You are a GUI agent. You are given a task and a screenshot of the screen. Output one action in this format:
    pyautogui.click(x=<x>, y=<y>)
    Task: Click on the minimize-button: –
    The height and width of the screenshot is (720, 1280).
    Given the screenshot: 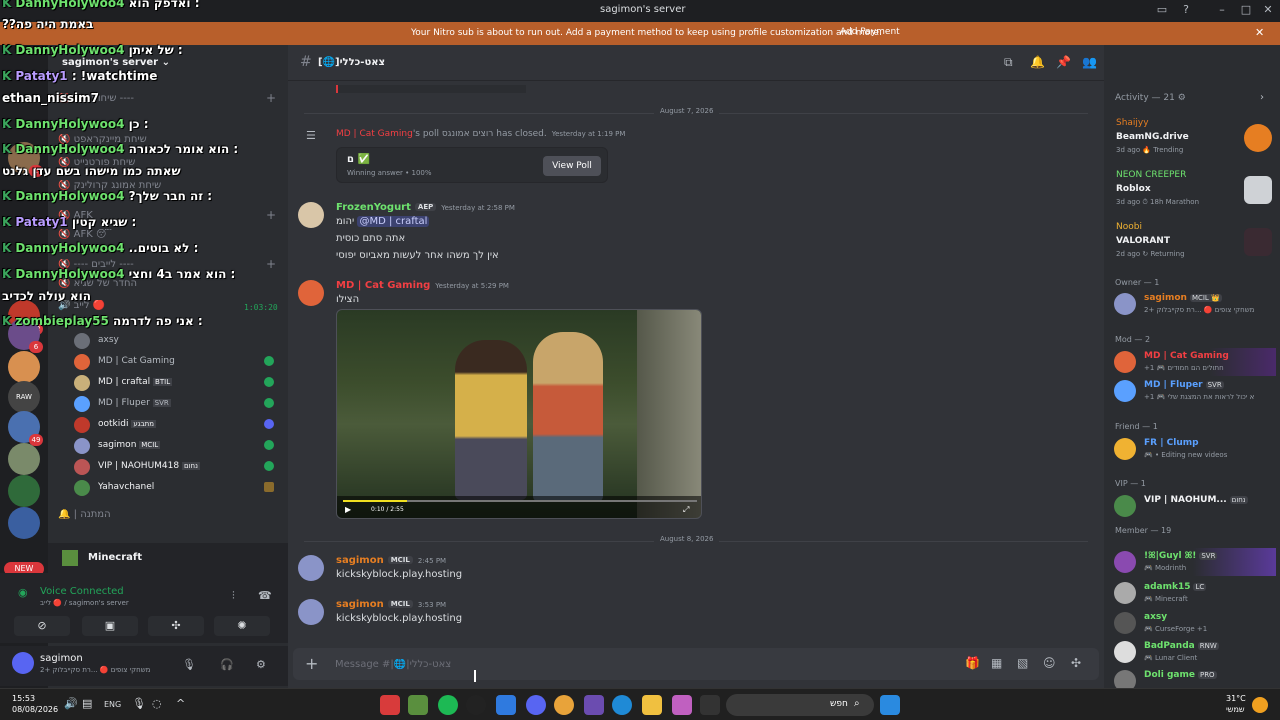 What is the action you would take?
    pyautogui.click(x=1222, y=11)
    